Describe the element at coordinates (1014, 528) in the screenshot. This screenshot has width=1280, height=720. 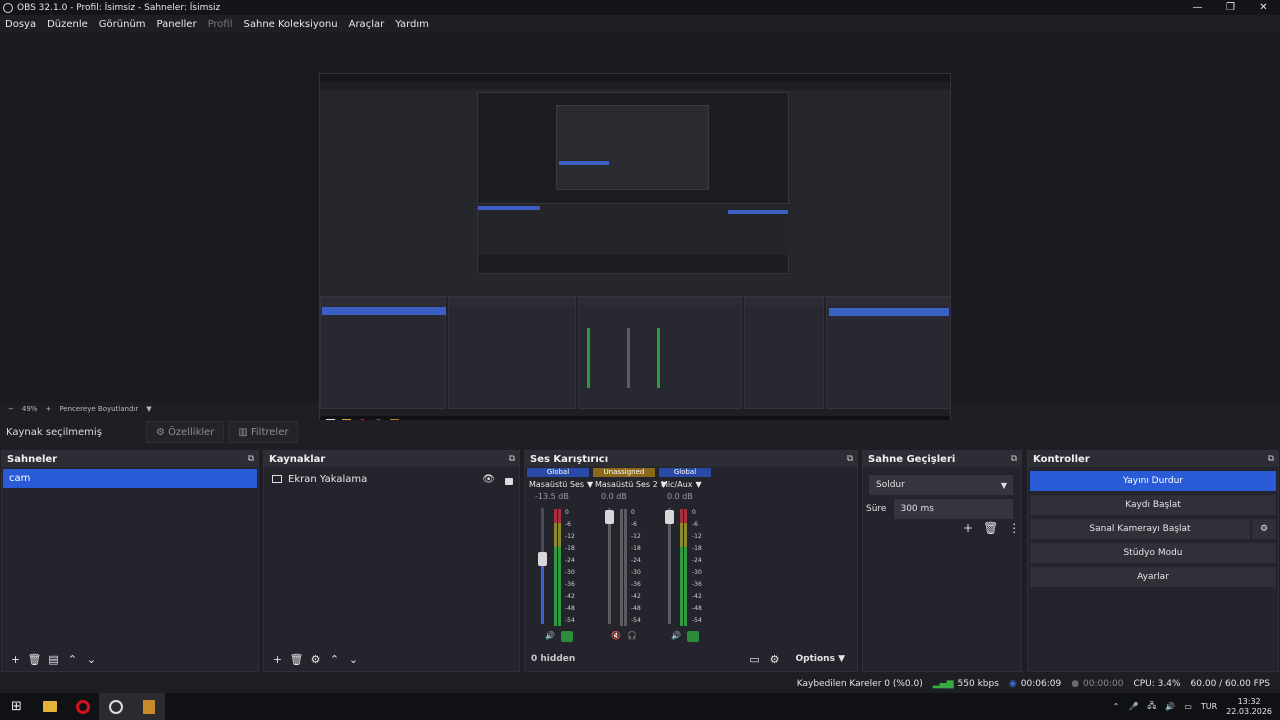
I see `more-options-icon: ⋮` at that location.